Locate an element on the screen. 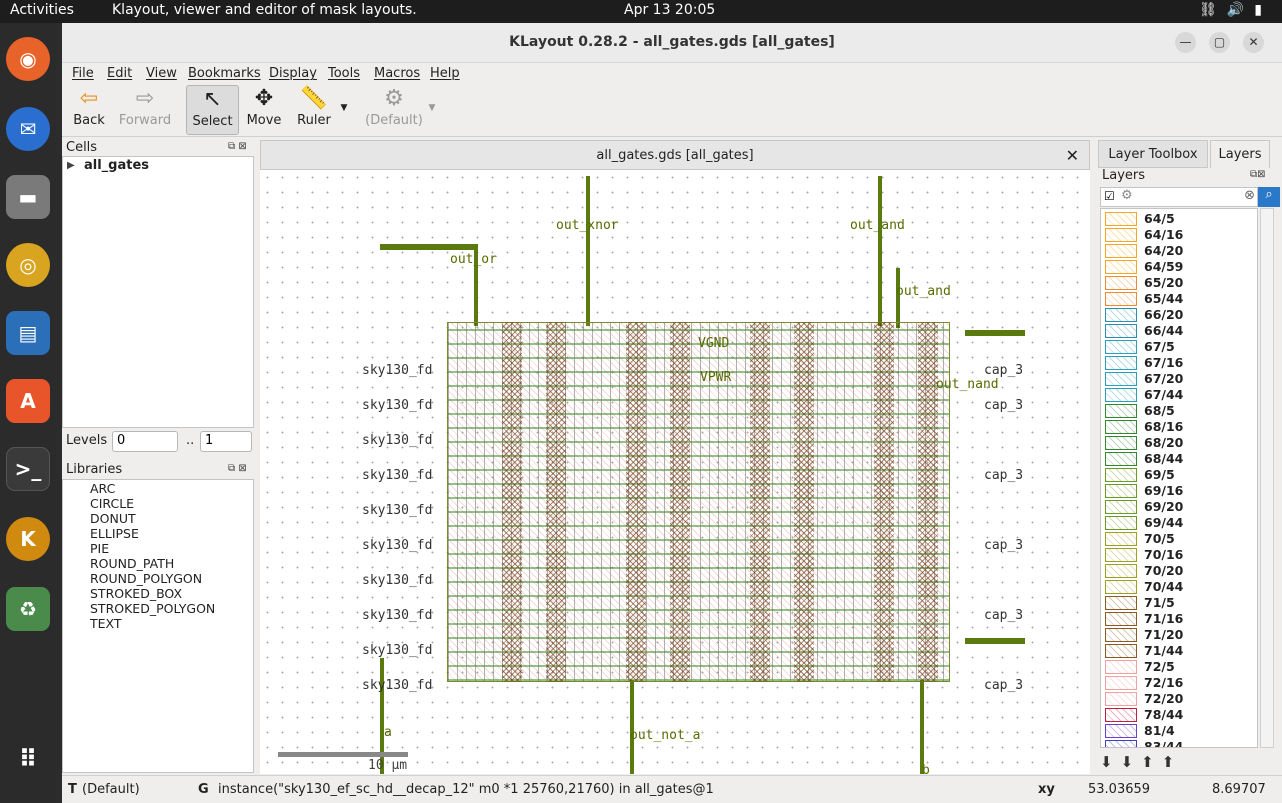 The width and height of the screenshot is (1282, 803). library-item: ROUND_PATH is located at coordinates (152, 563).